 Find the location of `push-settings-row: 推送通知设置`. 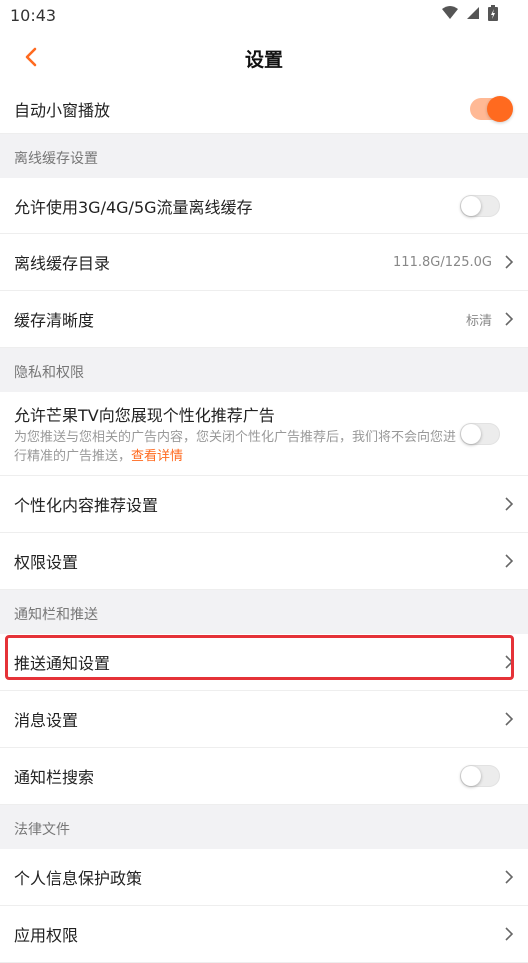

push-settings-row: 推送通知设置 is located at coordinates (264, 662).